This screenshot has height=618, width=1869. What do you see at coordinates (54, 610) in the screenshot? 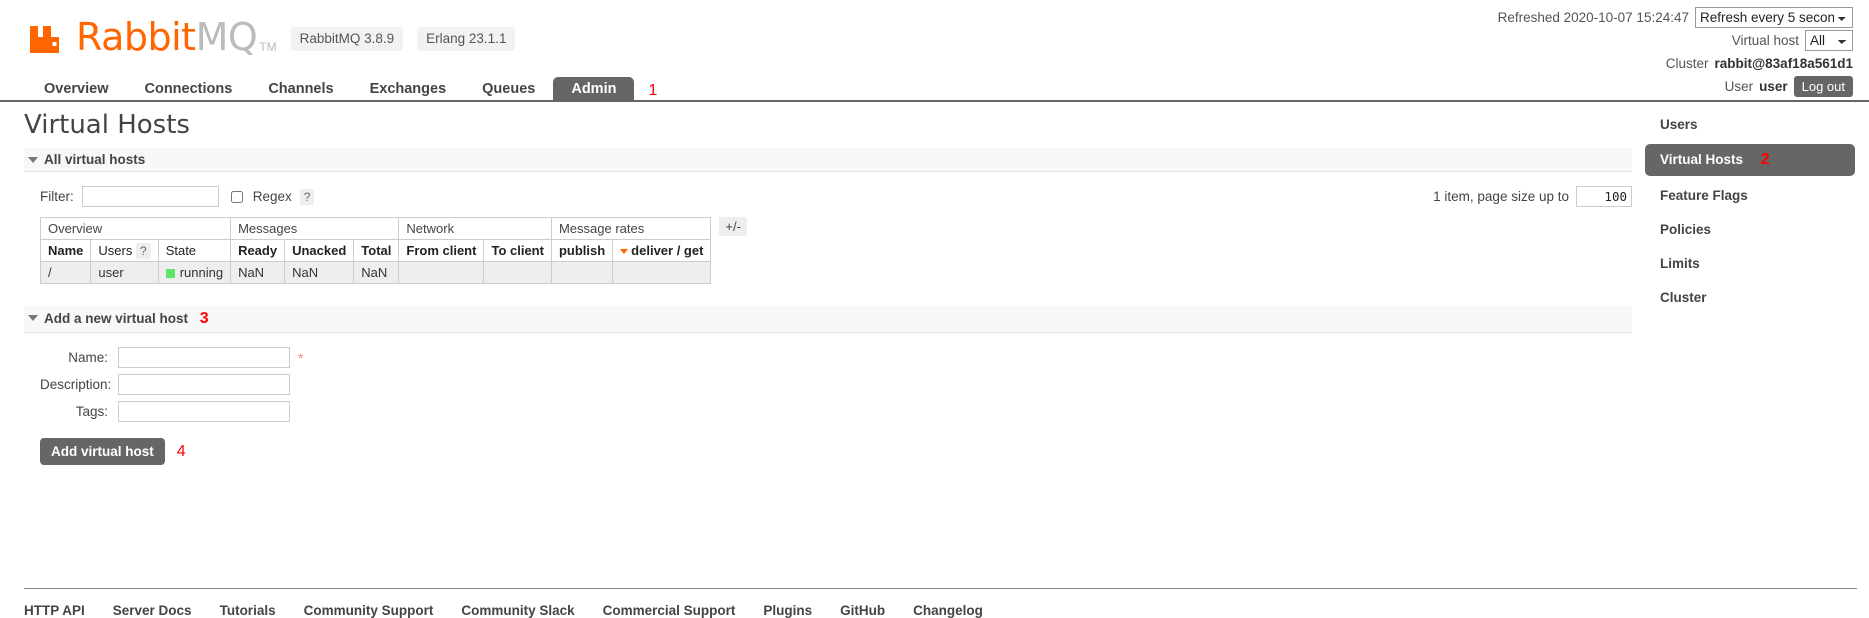
I see `footer-link-http-api: HTTP API` at bounding box center [54, 610].